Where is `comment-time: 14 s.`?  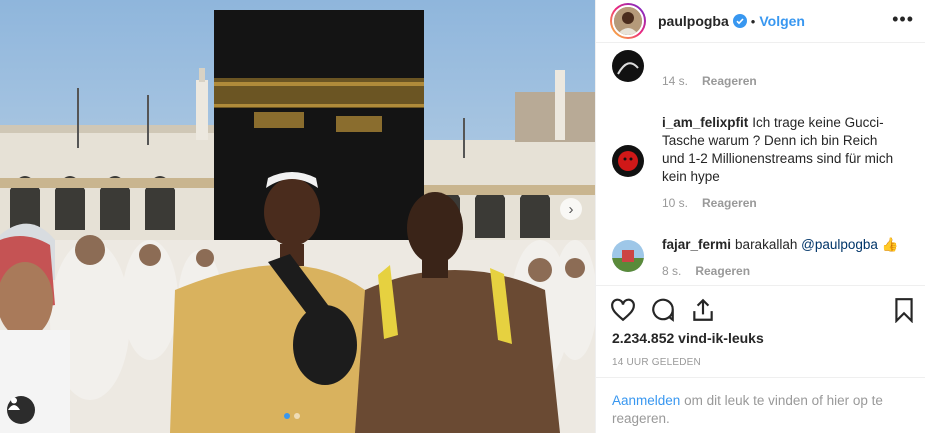 comment-time: 14 s. is located at coordinates (675, 81).